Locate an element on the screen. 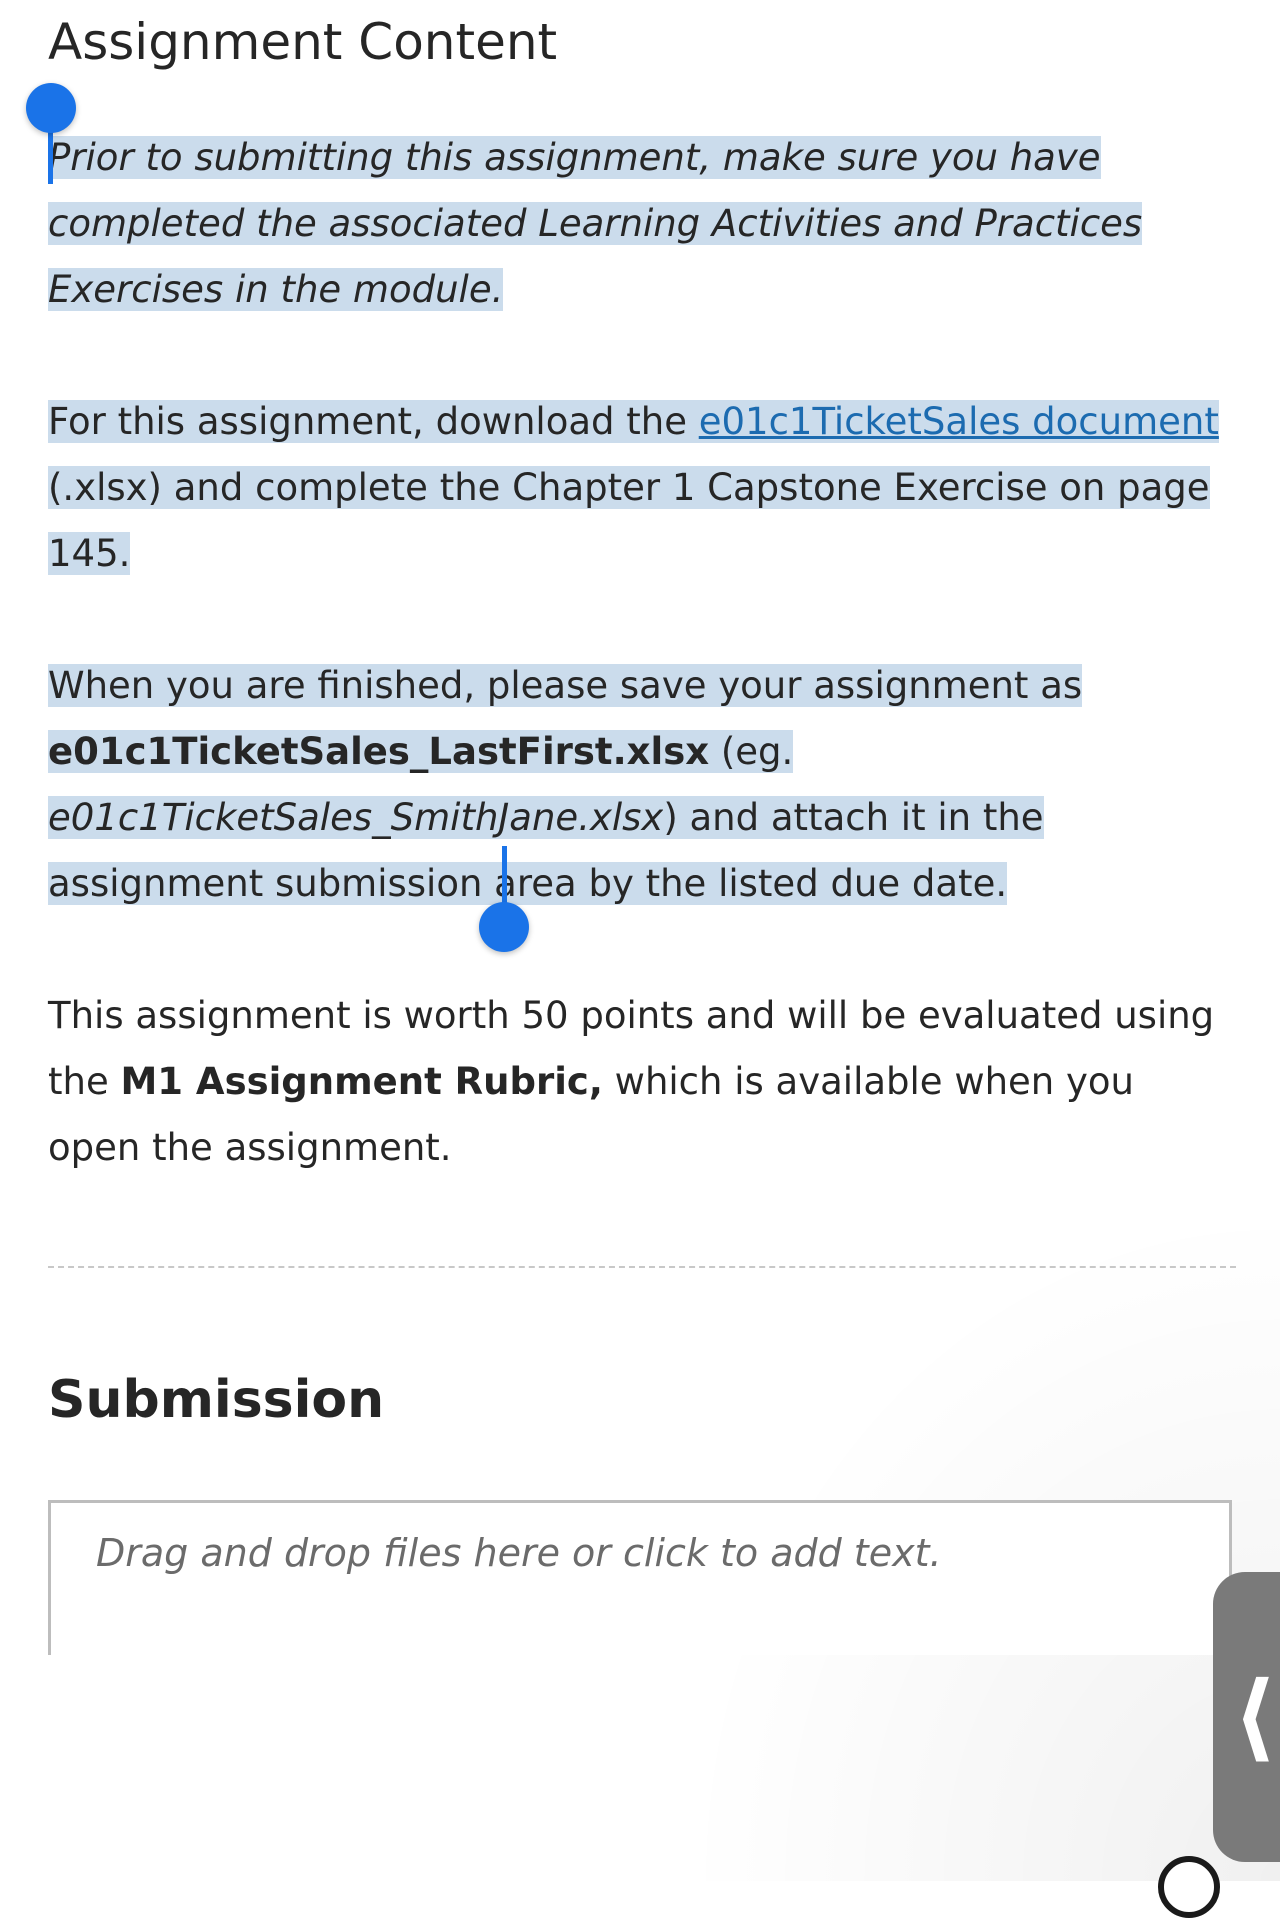  download-prefix: For this assignment, download the is located at coordinates (373, 421).